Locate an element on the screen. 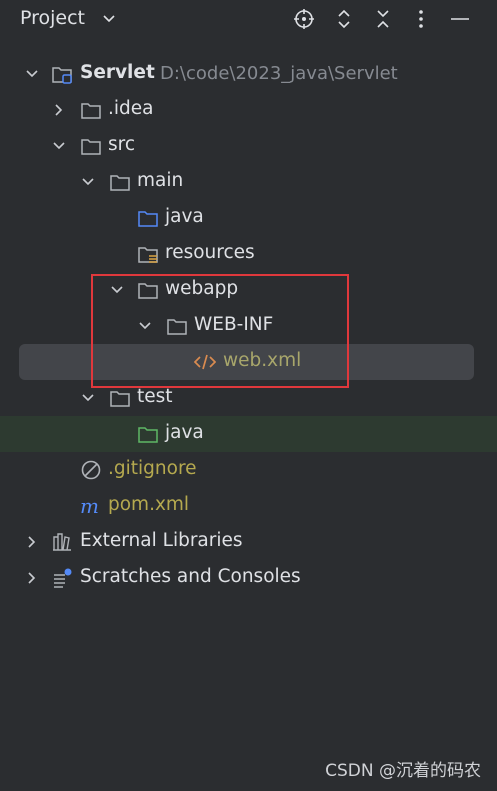 The image size is (497, 791). minimize-icon is located at coordinates (460, 19).